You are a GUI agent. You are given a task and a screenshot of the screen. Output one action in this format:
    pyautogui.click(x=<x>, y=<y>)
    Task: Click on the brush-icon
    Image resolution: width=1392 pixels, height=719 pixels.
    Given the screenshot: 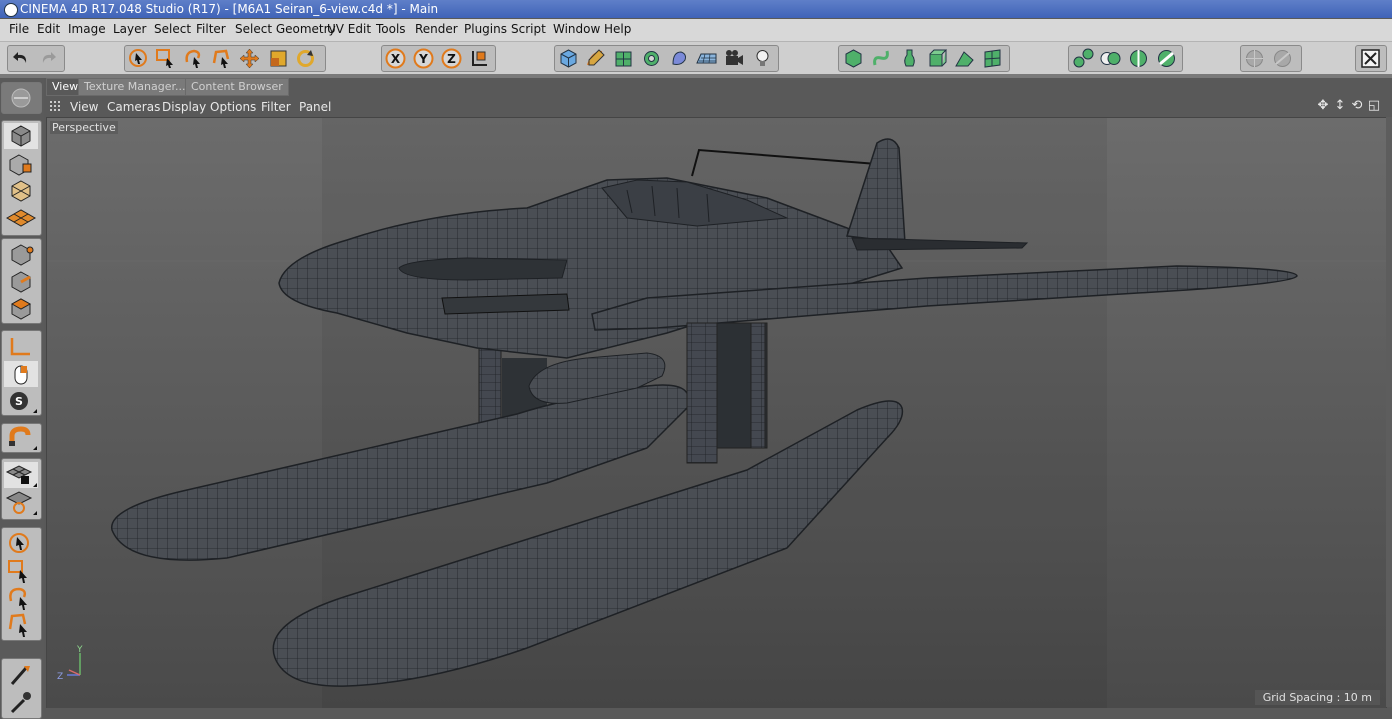 What is the action you would take?
    pyautogui.click(x=21, y=675)
    